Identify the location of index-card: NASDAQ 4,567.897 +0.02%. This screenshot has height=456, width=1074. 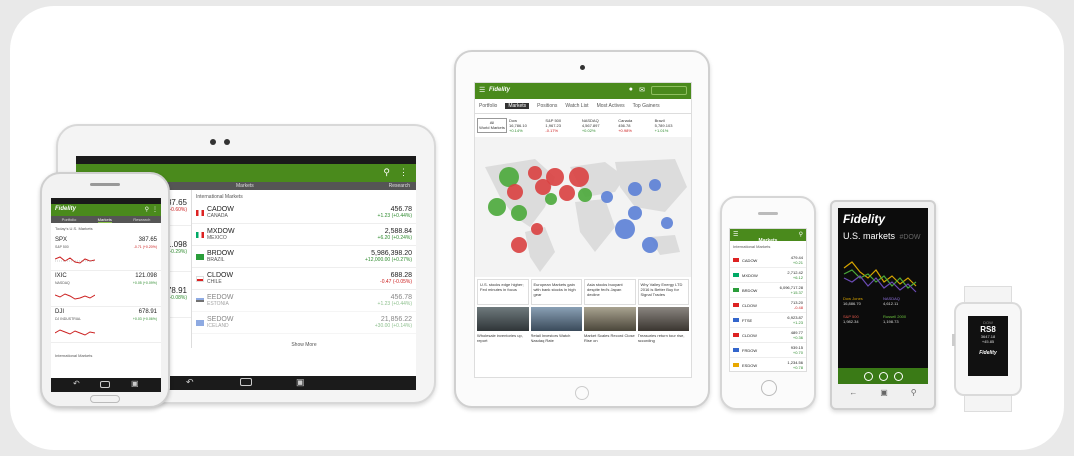
(599, 125).